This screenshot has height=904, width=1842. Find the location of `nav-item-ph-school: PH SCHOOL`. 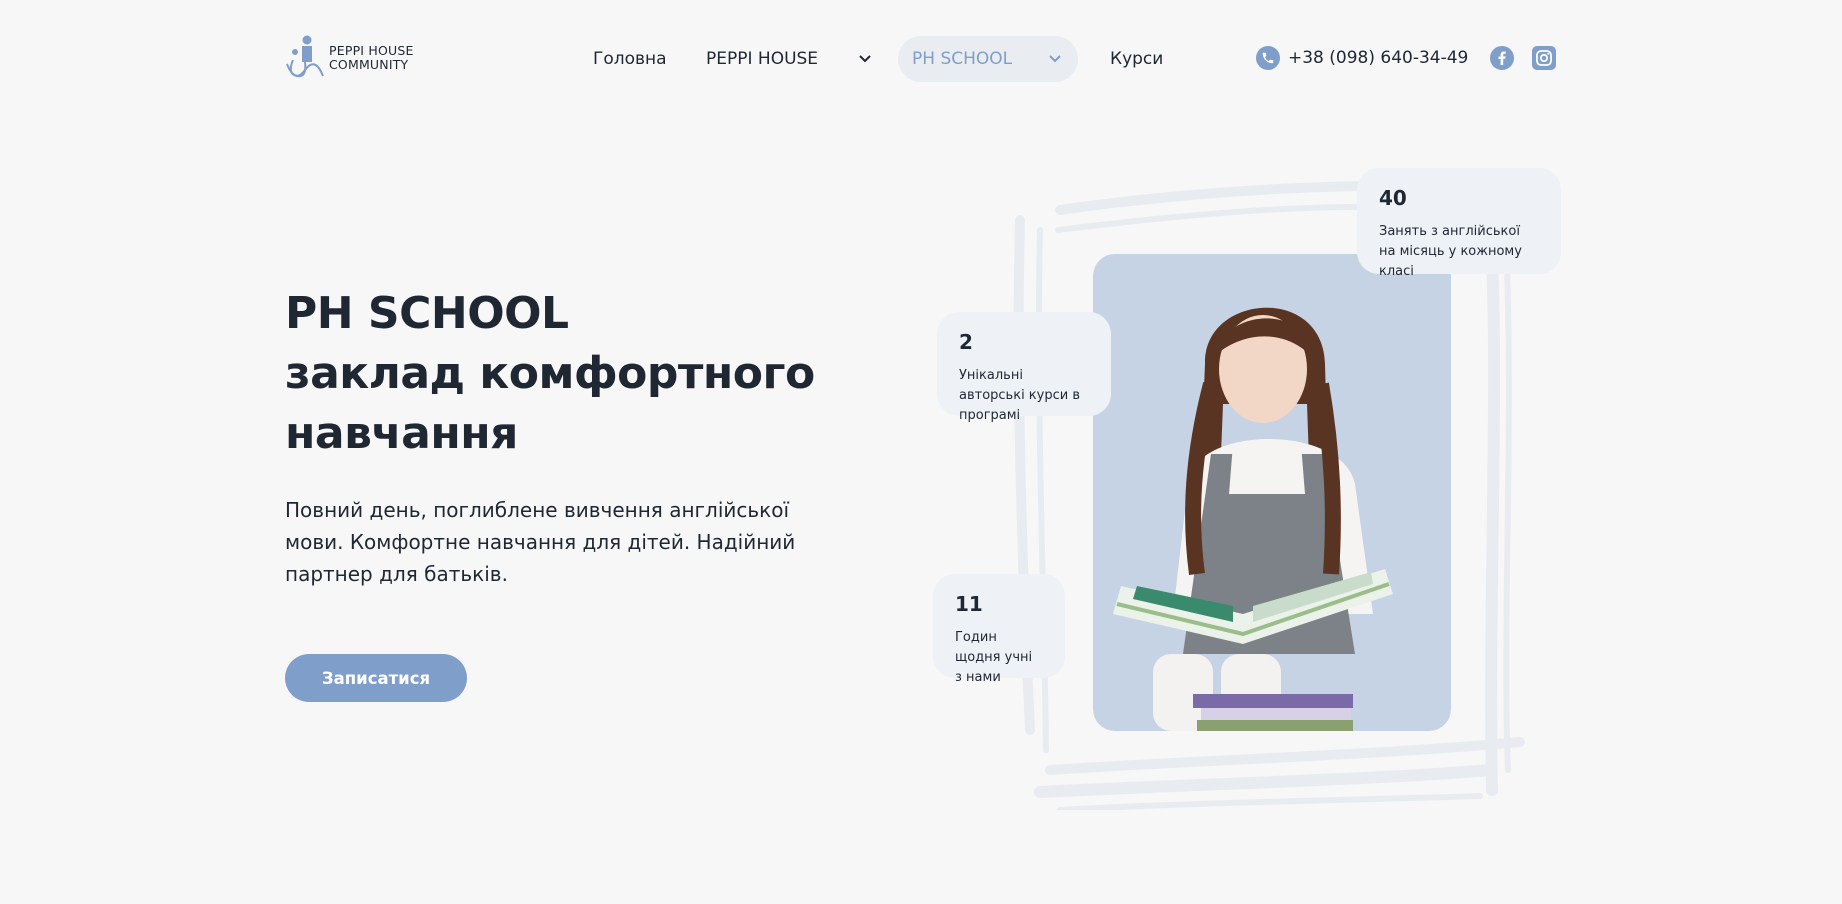

nav-item-ph-school: PH SCHOOL is located at coordinates (988, 59).